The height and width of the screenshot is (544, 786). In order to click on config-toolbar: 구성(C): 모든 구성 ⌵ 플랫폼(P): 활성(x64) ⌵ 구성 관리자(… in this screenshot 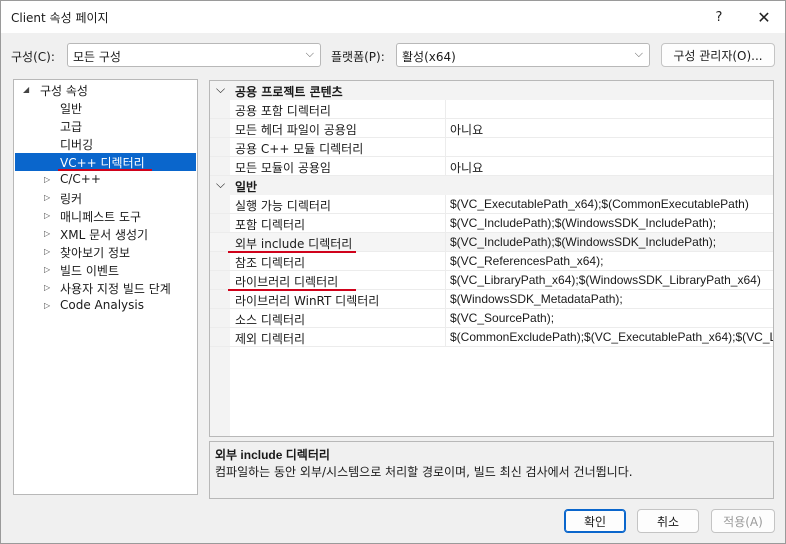, I will do `click(393, 53)`.